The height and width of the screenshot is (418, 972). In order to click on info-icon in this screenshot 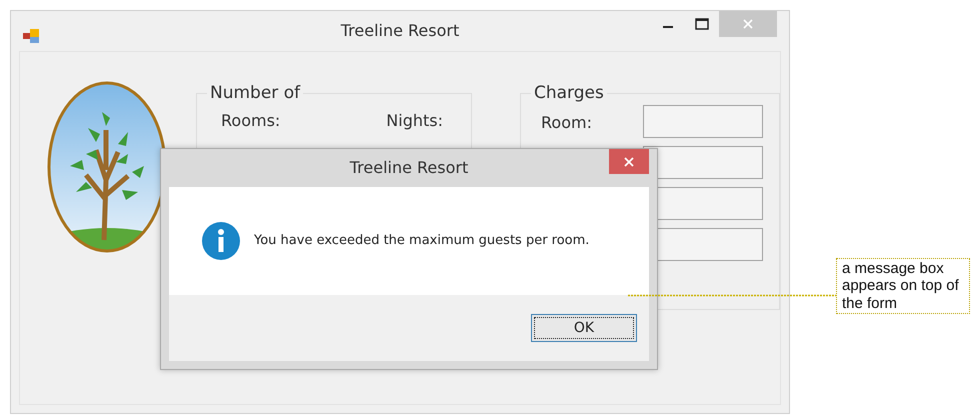, I will do `click(221, 241)`.